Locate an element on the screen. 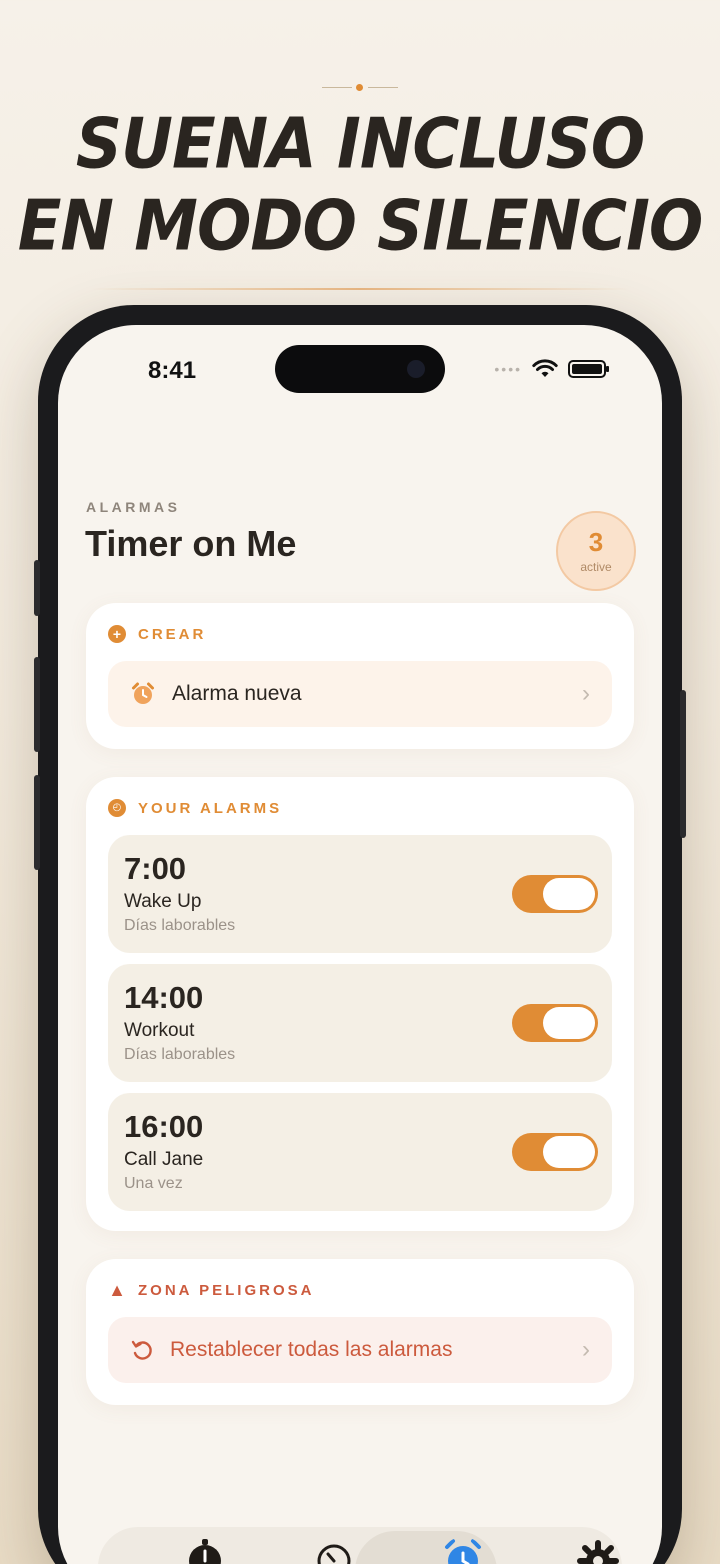  alarm-time: 14:00 is located at coordinates (164, 997).